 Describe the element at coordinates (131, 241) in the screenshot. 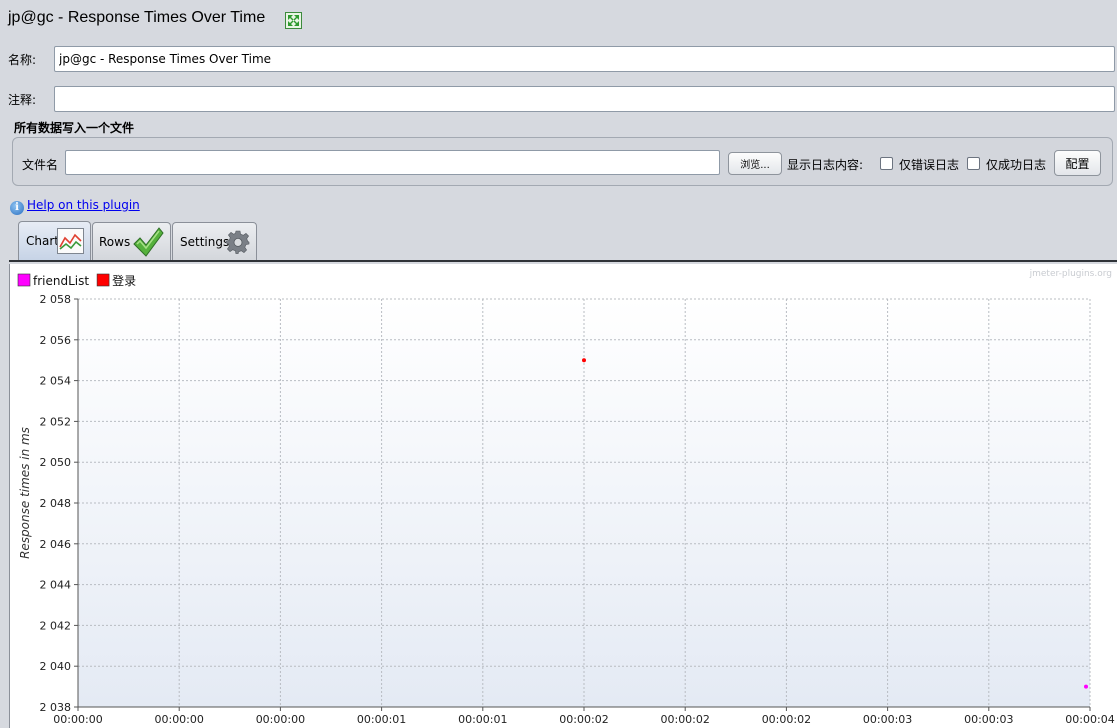

I see `tab-rows: Rows` at that location.